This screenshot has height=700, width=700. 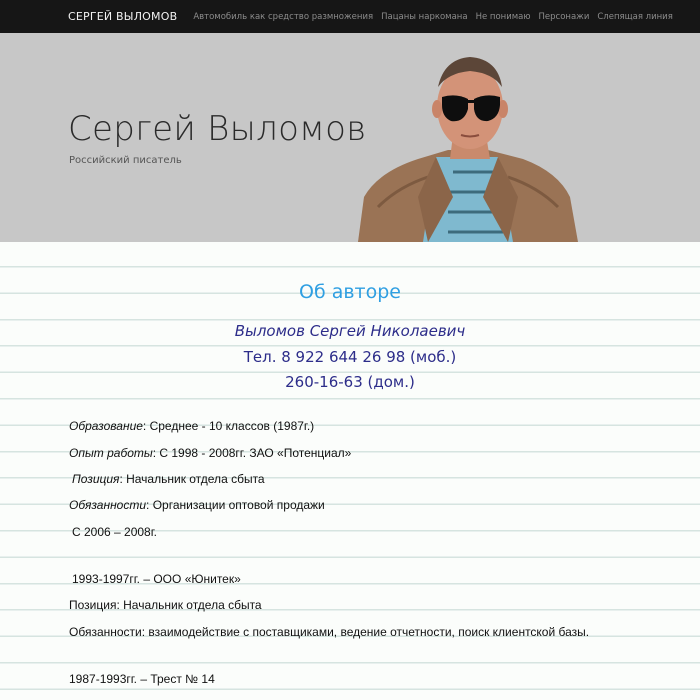 What do you see at coordinates (111, 453) in the screenshot?
I see `experience-label: Опыт работы` at bounding box center [111, 453].